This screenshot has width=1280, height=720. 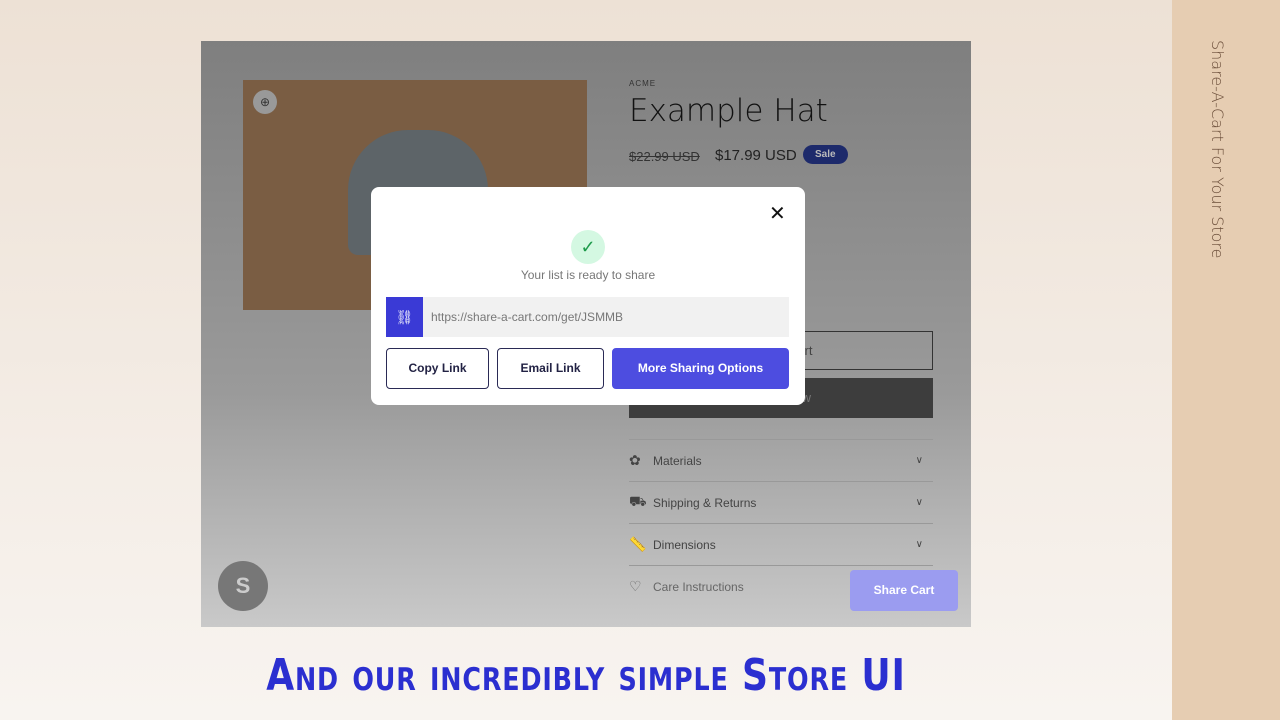 What do you see at coordinates (664, 156) in the screenshot?
I see `old-price: $22.99 USD` at bounding box center [664, 156].